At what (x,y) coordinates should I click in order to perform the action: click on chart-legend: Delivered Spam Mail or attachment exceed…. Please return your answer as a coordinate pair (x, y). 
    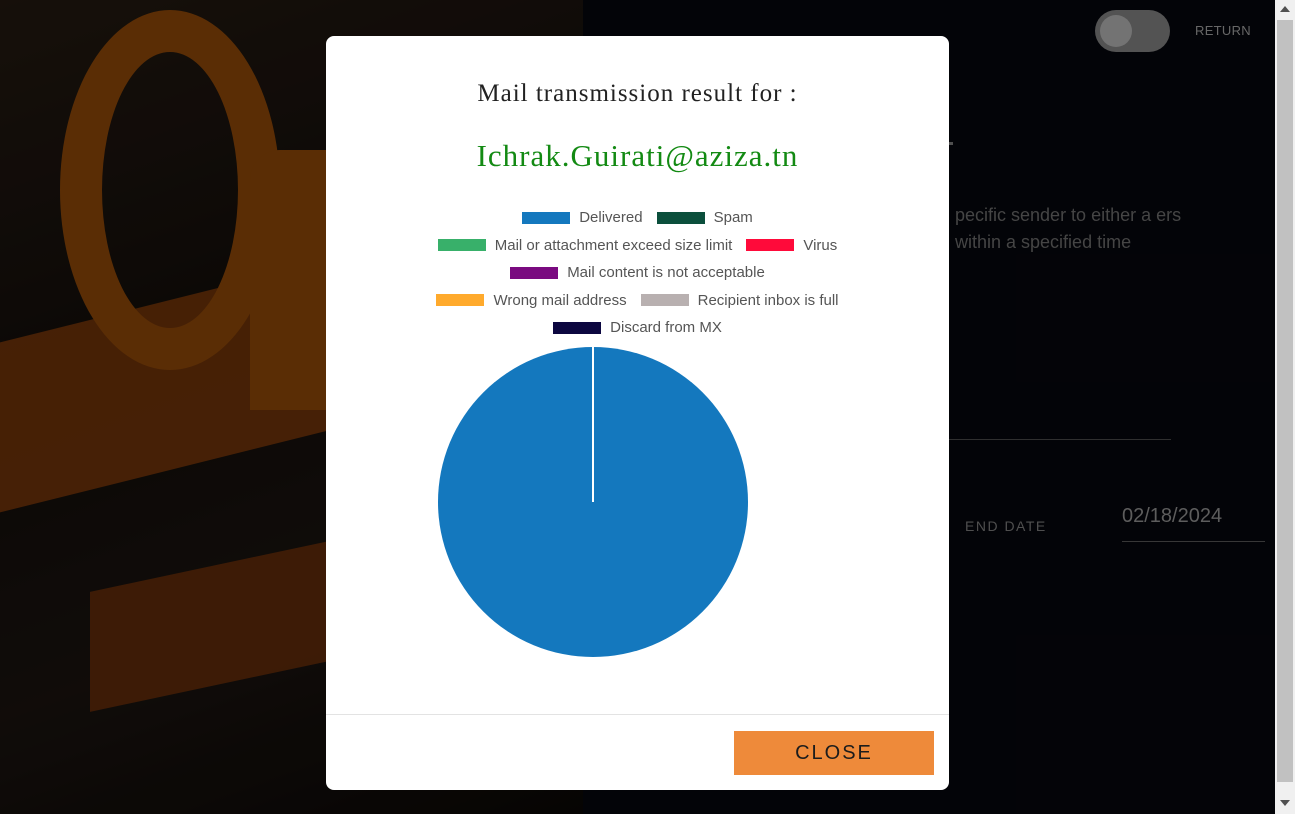
    Looking at the image, I should click on (637, 273).